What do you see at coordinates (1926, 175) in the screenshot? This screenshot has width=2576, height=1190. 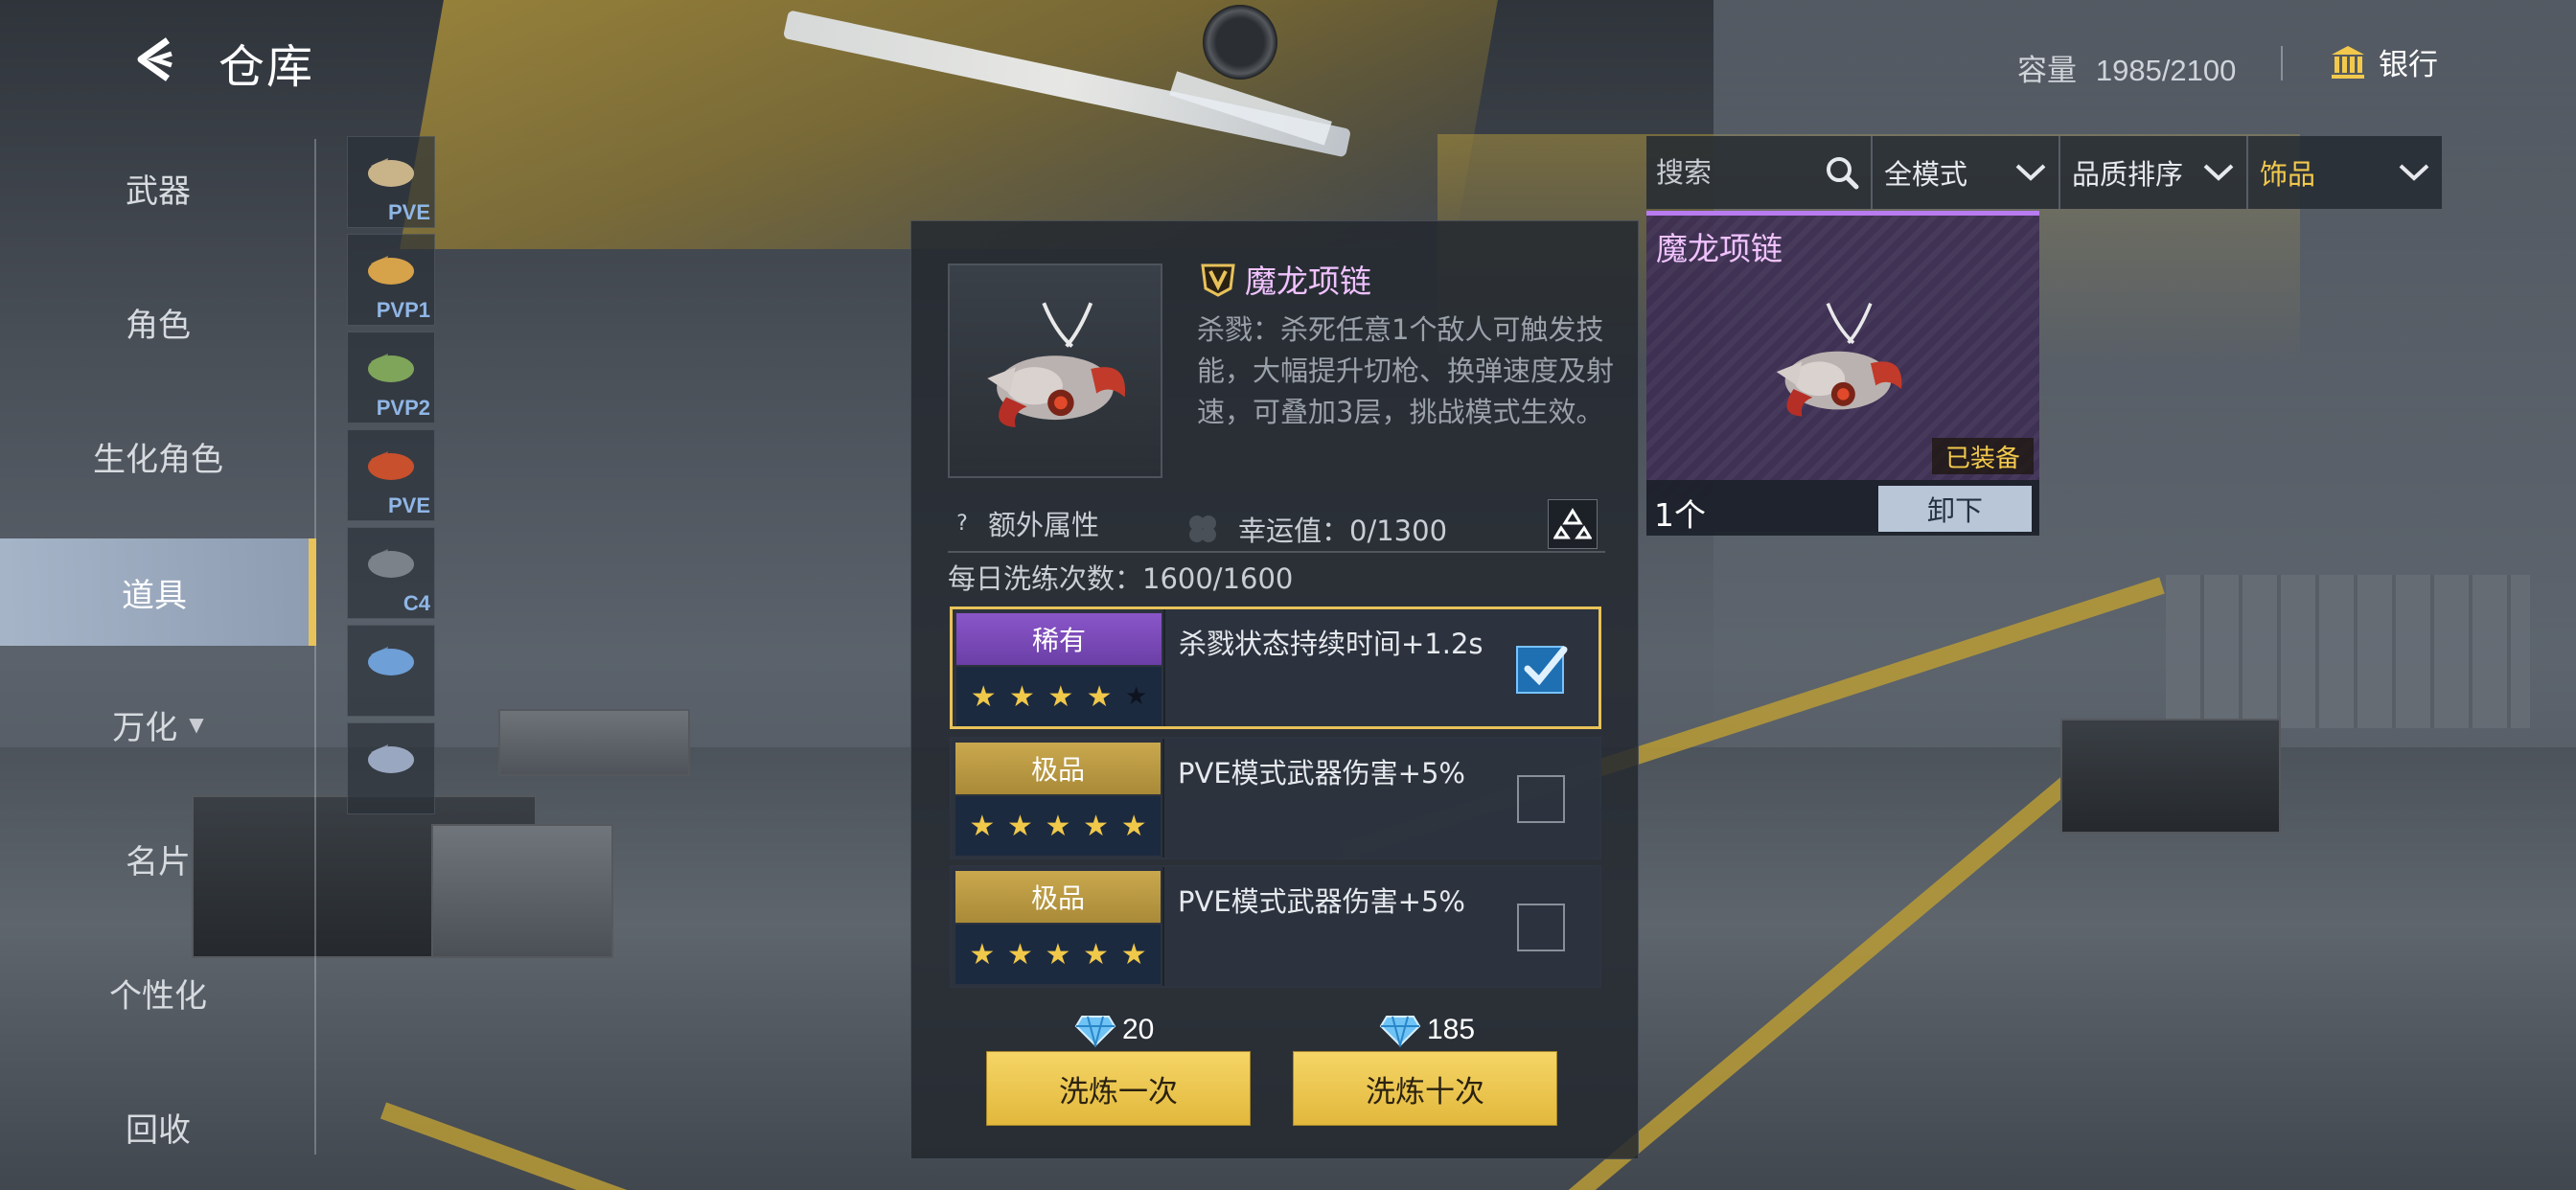 I see `mode-dropdown-value: 全模式` at bounding box center [1926, 175].